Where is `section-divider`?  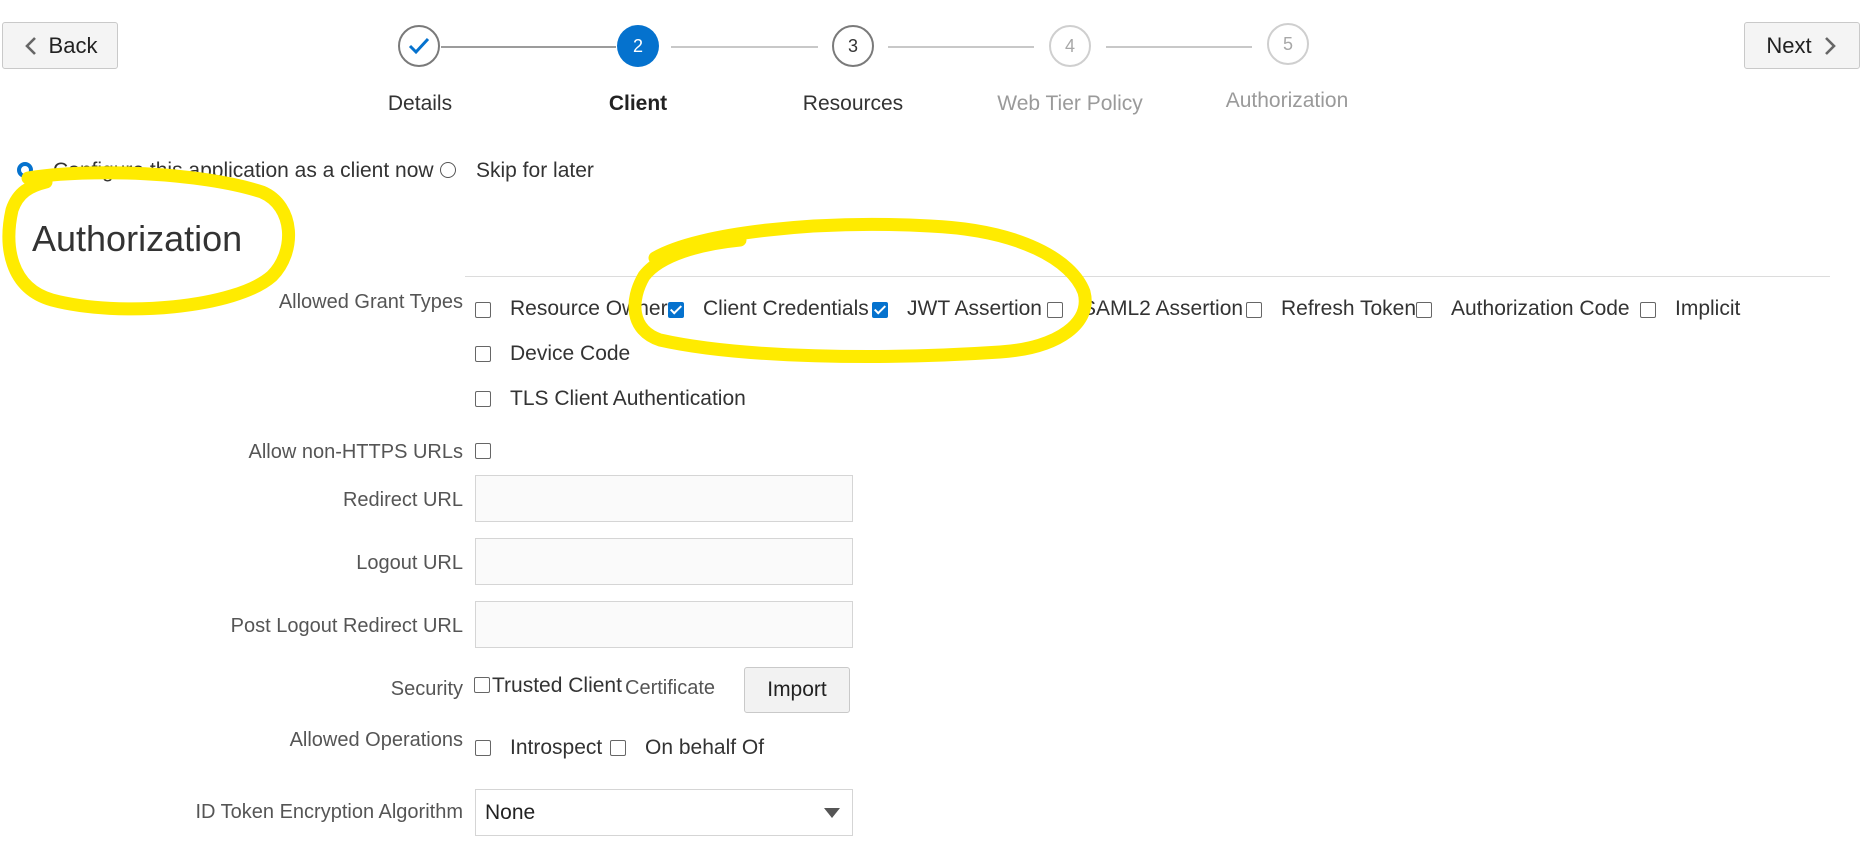
section-divider is located at coordinates (1147, 276).